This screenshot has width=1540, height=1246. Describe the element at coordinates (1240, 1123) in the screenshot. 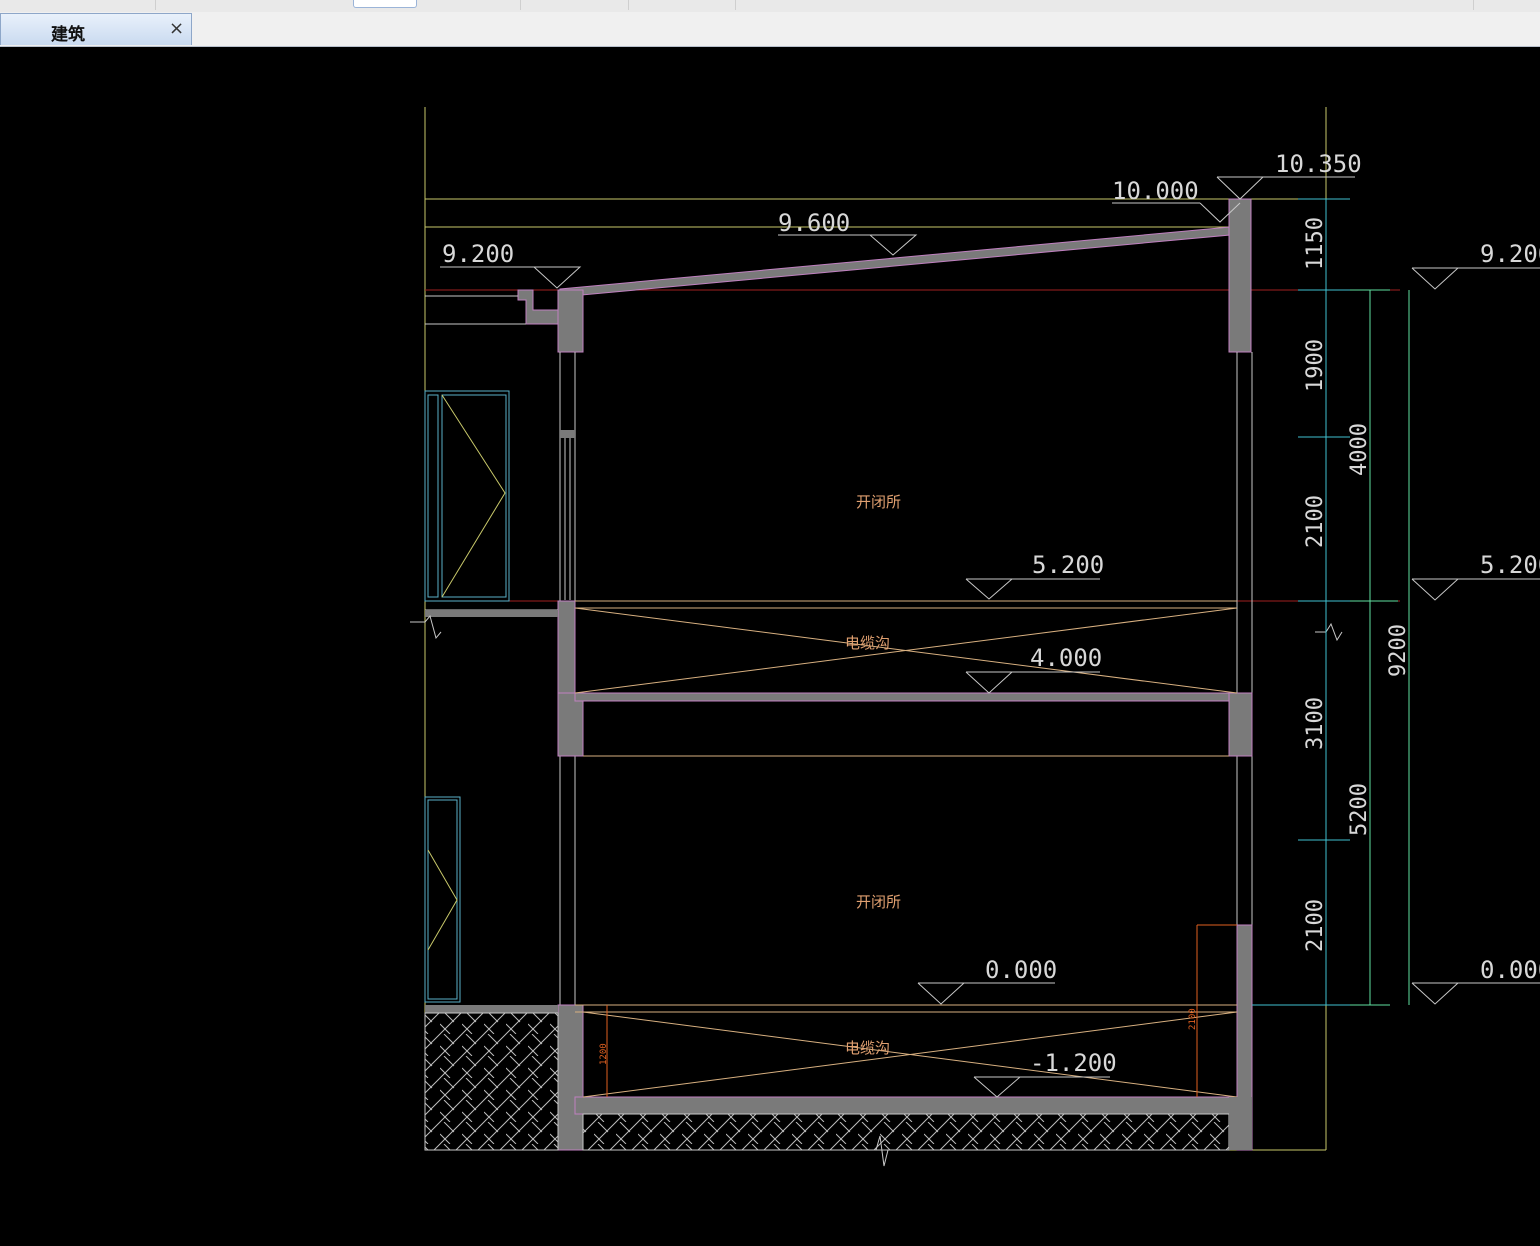

I see `wall-right-base` at that location.